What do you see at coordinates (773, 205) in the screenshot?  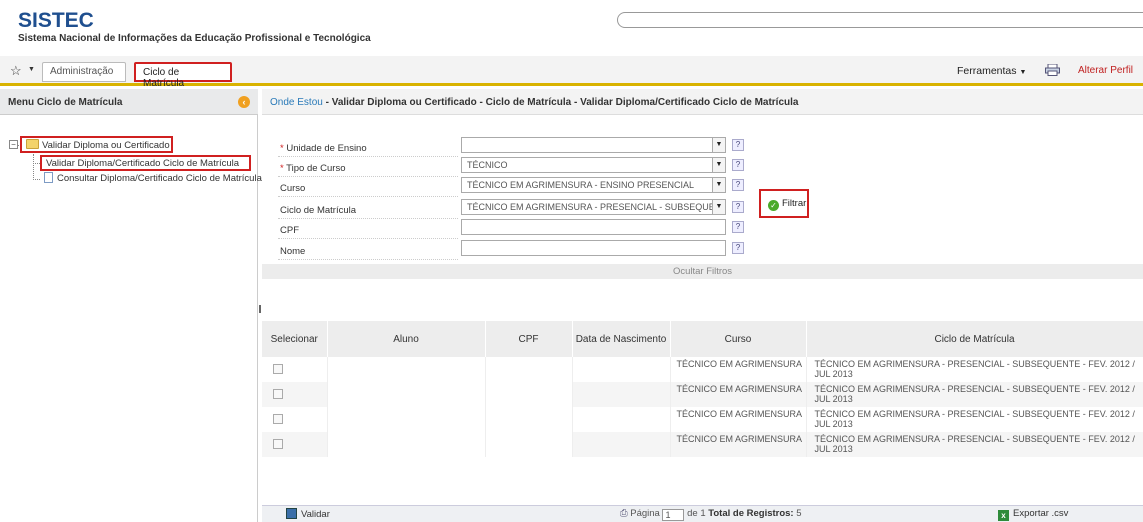 I see `check-icon: ✓` at bounding box center [773, 205].